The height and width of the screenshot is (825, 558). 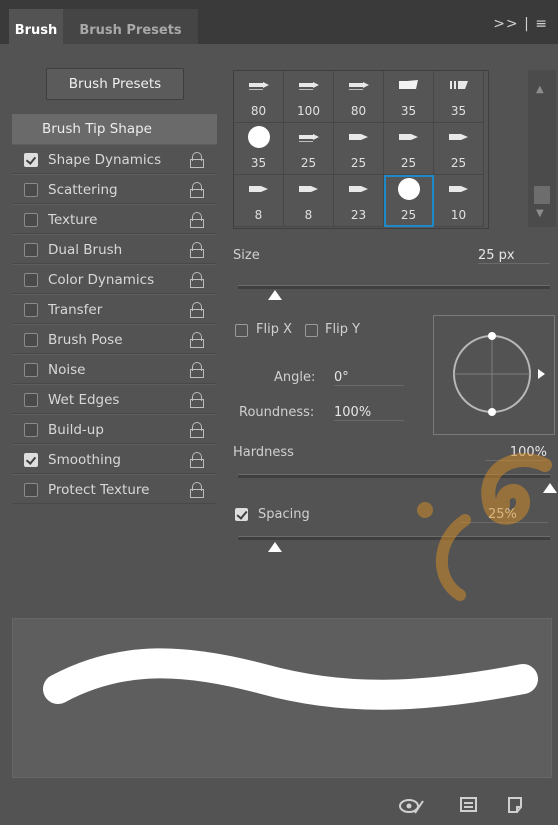 I want to click on brush-option-scattering: Scattering, so click(x=114, y=189).